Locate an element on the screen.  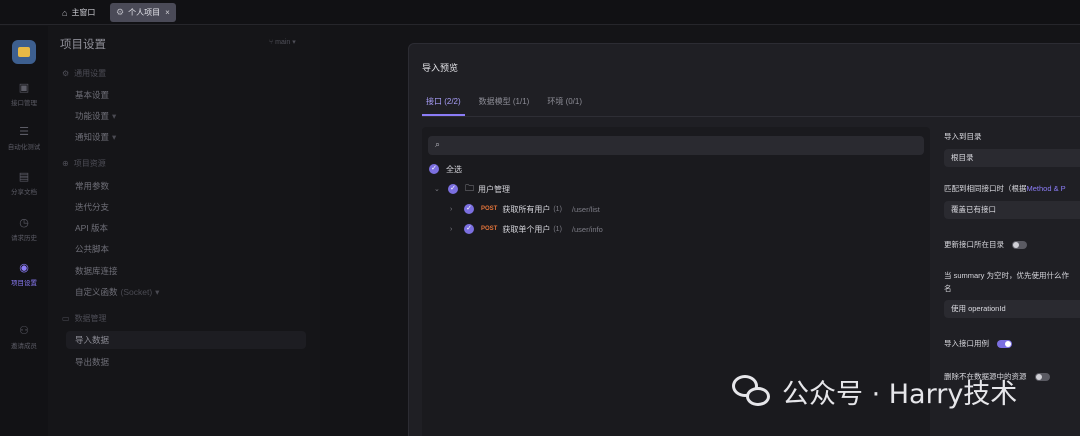
tab-home: ⌂ 主窗口 is located at coordinates (78, 12).